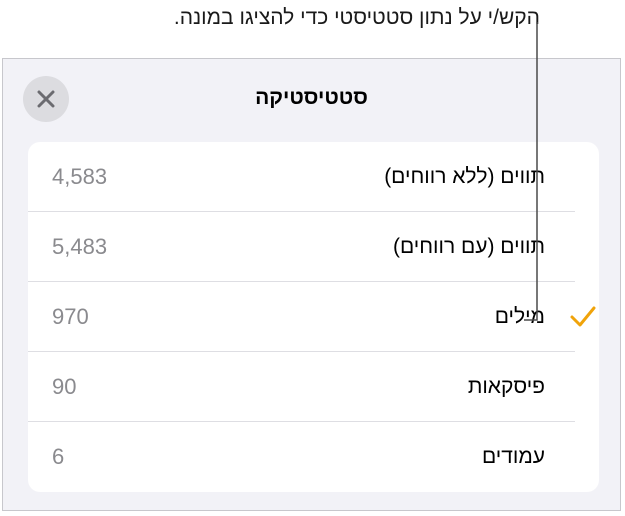  I want to click on stat-value: 4,583, so click(80, 176).